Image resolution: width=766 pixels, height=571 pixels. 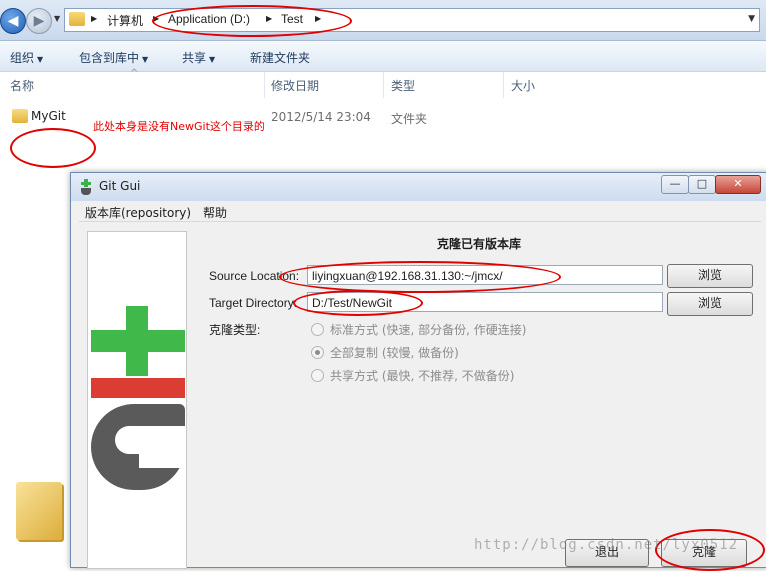 What do you see at coordinates (48, 116) in the screenshot?
I see `file-name: MyGit` at bounding box center [48, 116].